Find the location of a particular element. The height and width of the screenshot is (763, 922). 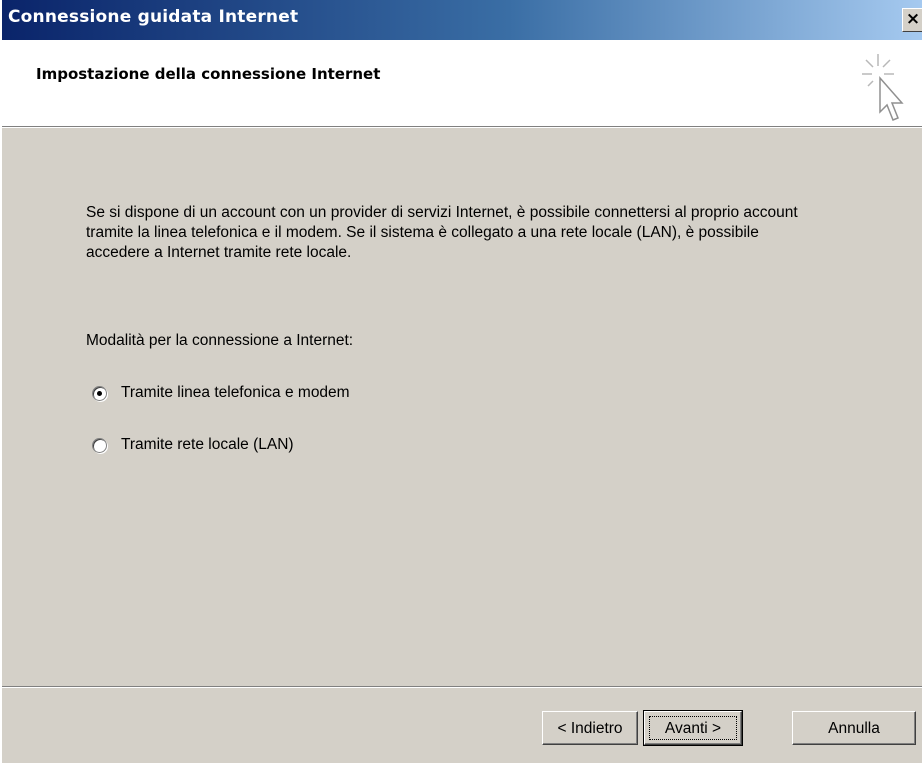

footer-separator is located at coordinates (462, 687).